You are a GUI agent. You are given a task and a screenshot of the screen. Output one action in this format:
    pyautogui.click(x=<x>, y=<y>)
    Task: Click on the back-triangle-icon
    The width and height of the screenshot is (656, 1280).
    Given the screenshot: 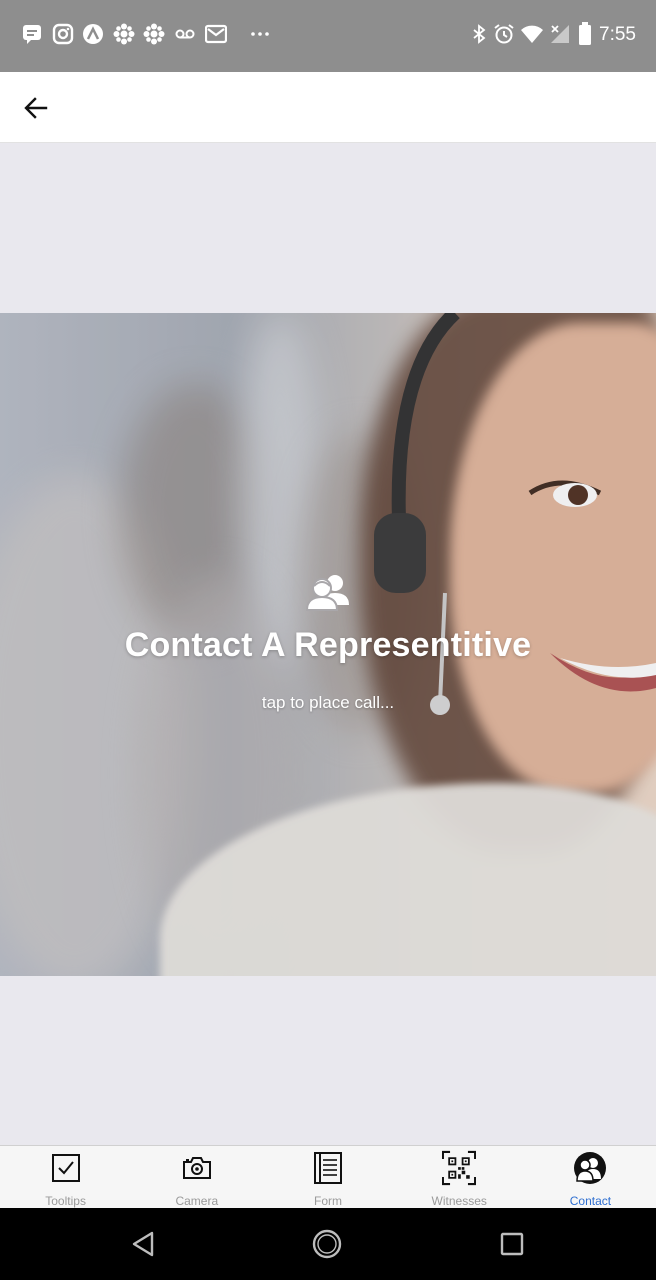 What is the action you would take?
    pyautogui.click(x=143, y=1244)
    